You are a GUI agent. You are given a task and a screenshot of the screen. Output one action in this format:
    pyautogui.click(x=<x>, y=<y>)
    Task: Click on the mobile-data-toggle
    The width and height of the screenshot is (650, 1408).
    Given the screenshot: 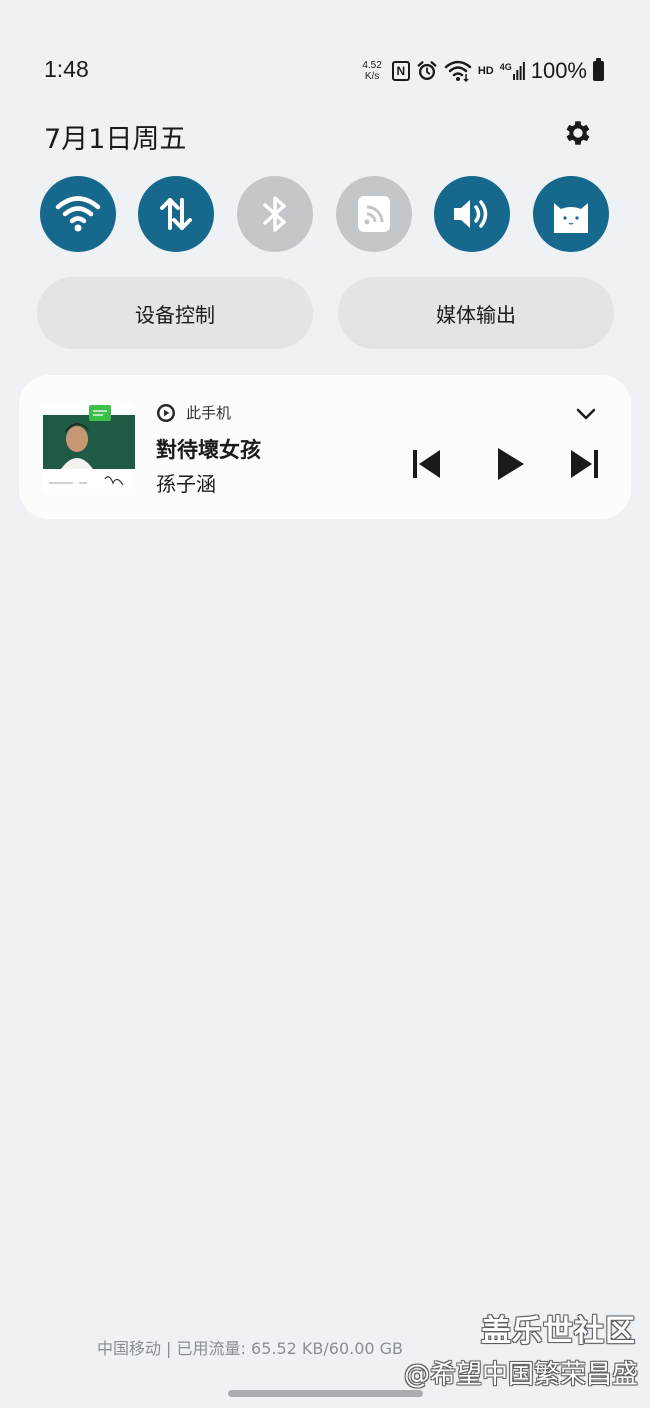 What is the action you would take?
    pyautogui.click(x=176, y=214)
    